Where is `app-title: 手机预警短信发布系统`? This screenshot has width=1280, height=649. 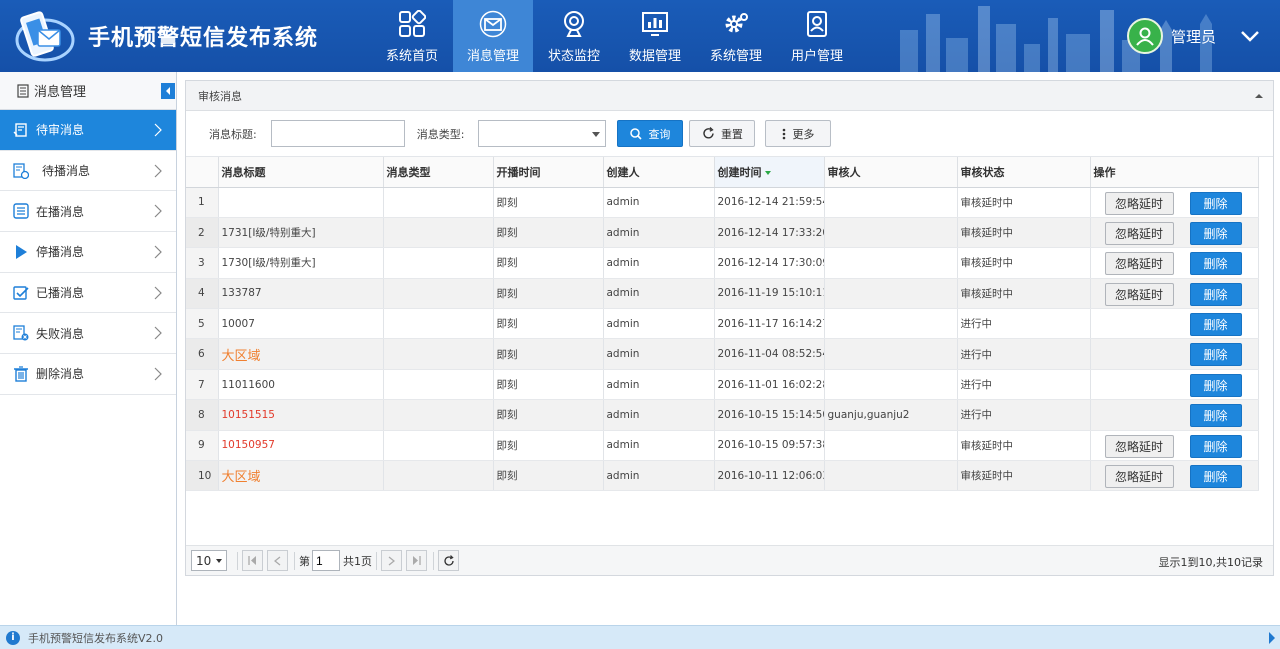 app-title: 手机预警短信发布系统 is located at coordinates (203, 38).